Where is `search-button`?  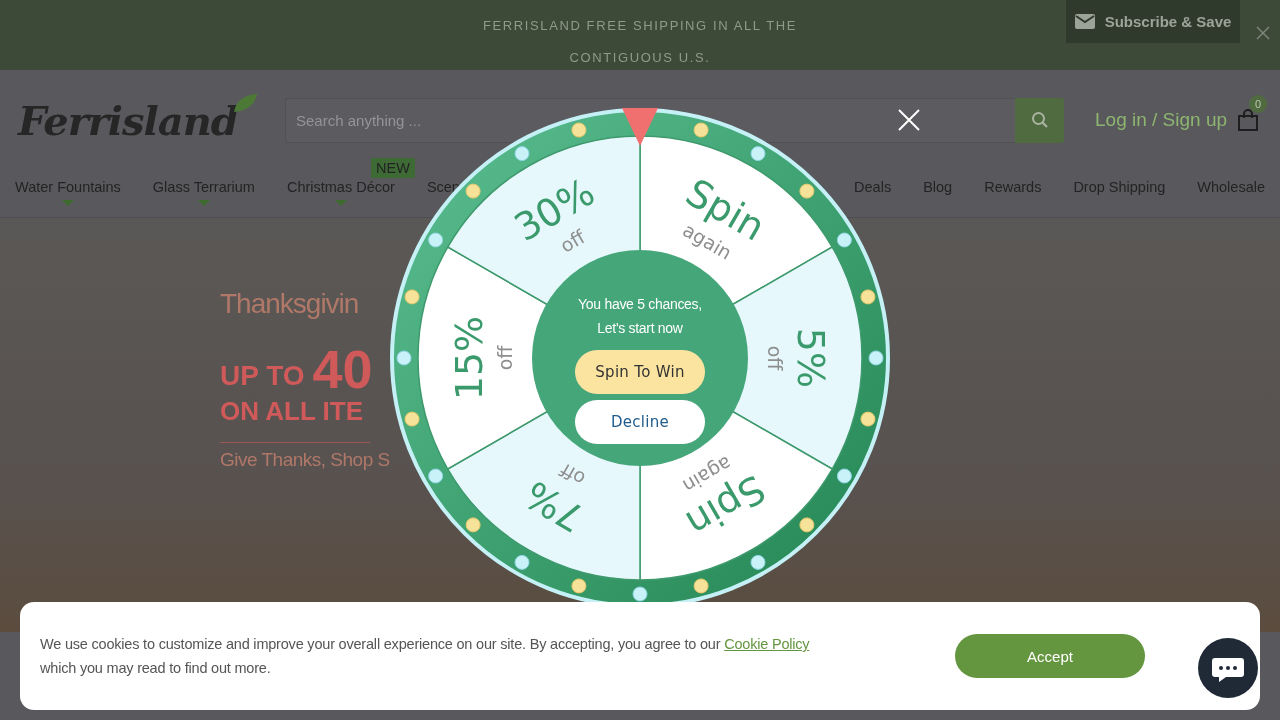
search-button is located at coordinates (1039, 120).